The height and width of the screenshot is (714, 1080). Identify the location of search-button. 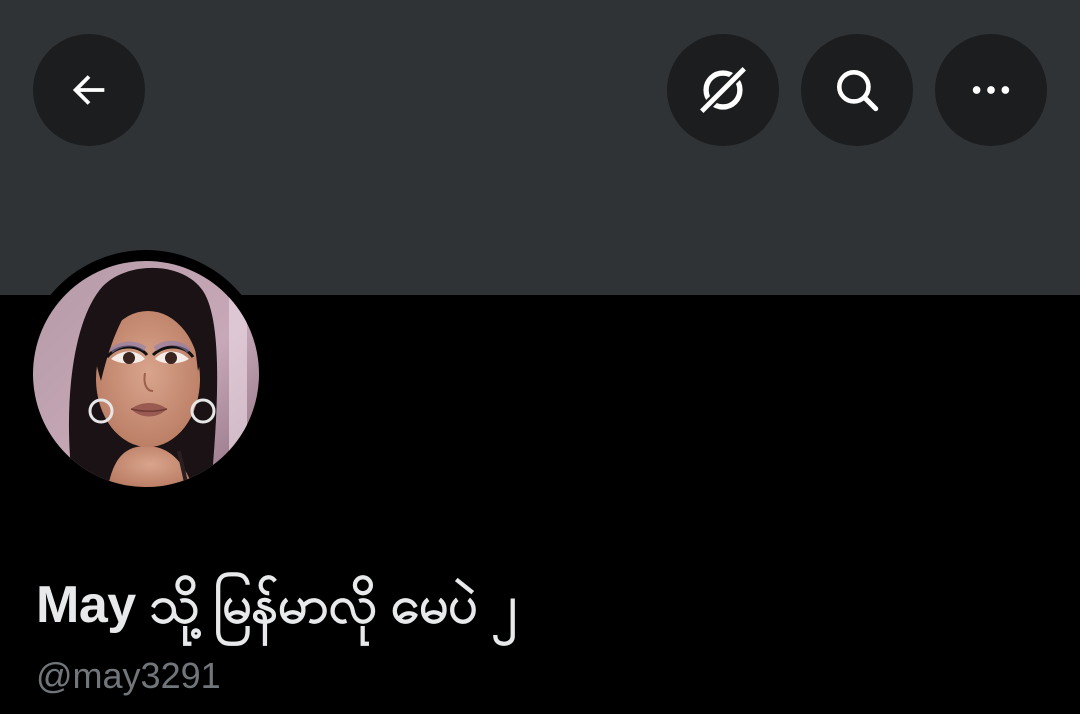
(857, 90).